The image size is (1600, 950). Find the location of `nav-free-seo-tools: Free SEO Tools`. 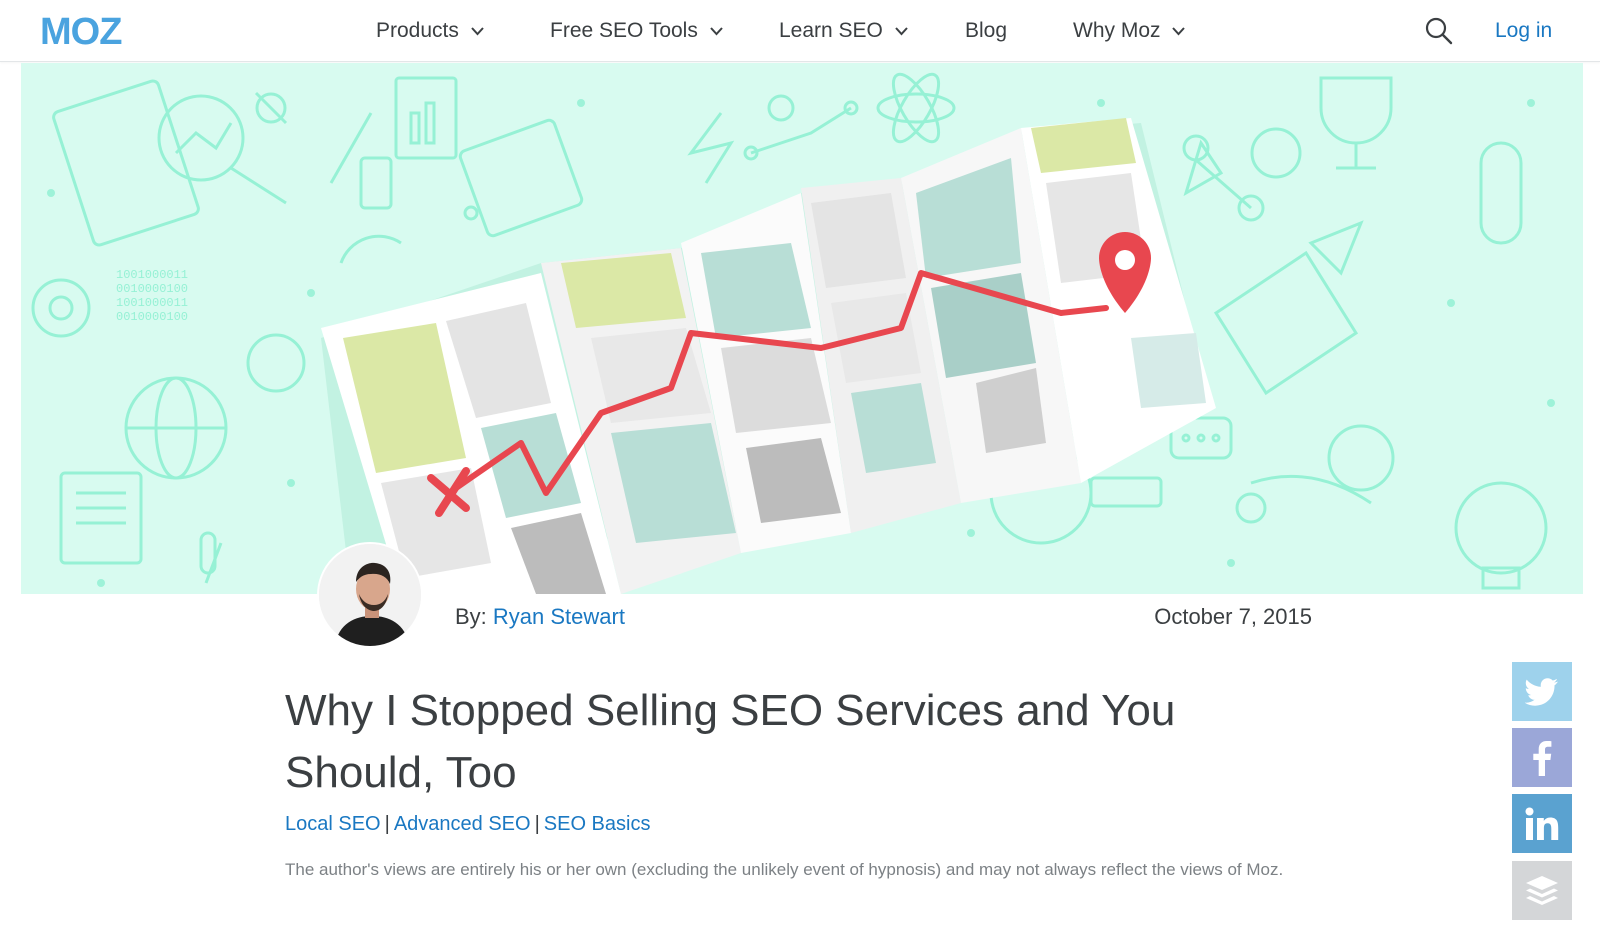

nav-free-seo-tools: Free SEO Tools is located at coordinates (636, 31).